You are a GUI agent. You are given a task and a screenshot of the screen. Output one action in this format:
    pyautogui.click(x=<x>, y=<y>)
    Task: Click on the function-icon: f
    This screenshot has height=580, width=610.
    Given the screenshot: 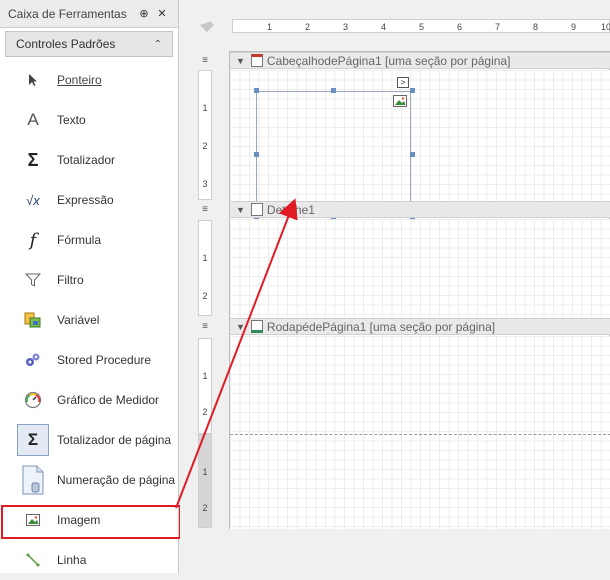 What is the action you would take?
    pyautogui.click(x=33, y=240)
    